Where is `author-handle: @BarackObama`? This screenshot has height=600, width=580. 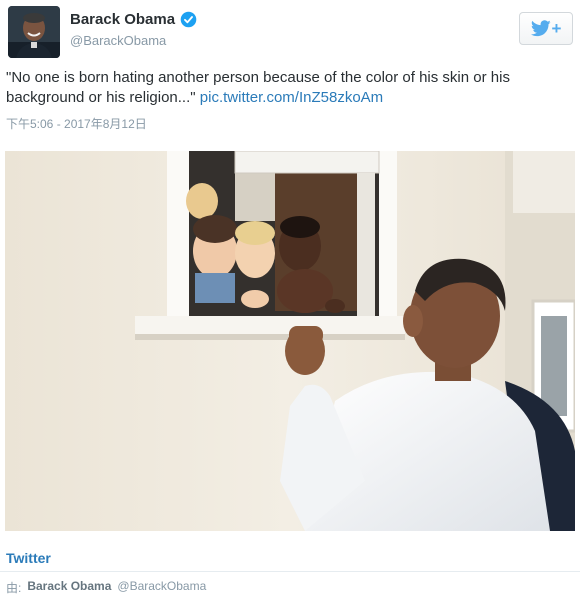
author-handle: @BarackObama is located at coordinates (118, 40).